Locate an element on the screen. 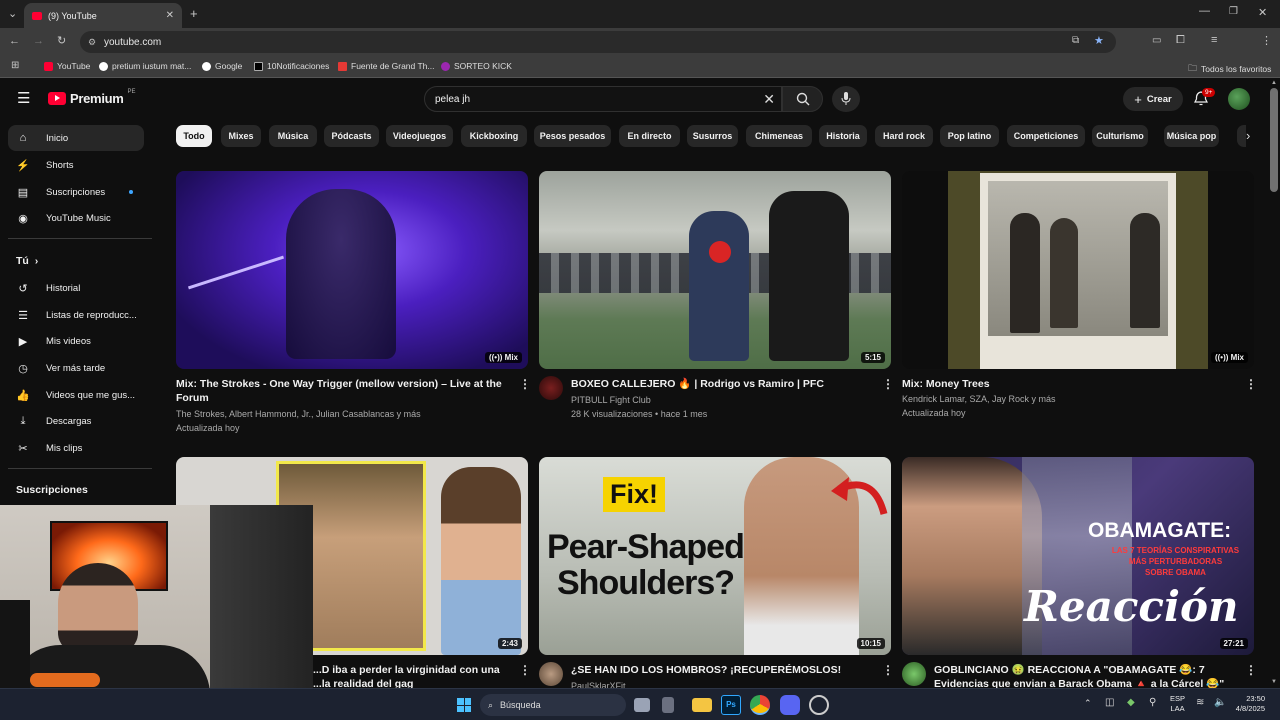 The height and width of the screenshot is (720, 1280). start-button is located at coordinates (464, 705).